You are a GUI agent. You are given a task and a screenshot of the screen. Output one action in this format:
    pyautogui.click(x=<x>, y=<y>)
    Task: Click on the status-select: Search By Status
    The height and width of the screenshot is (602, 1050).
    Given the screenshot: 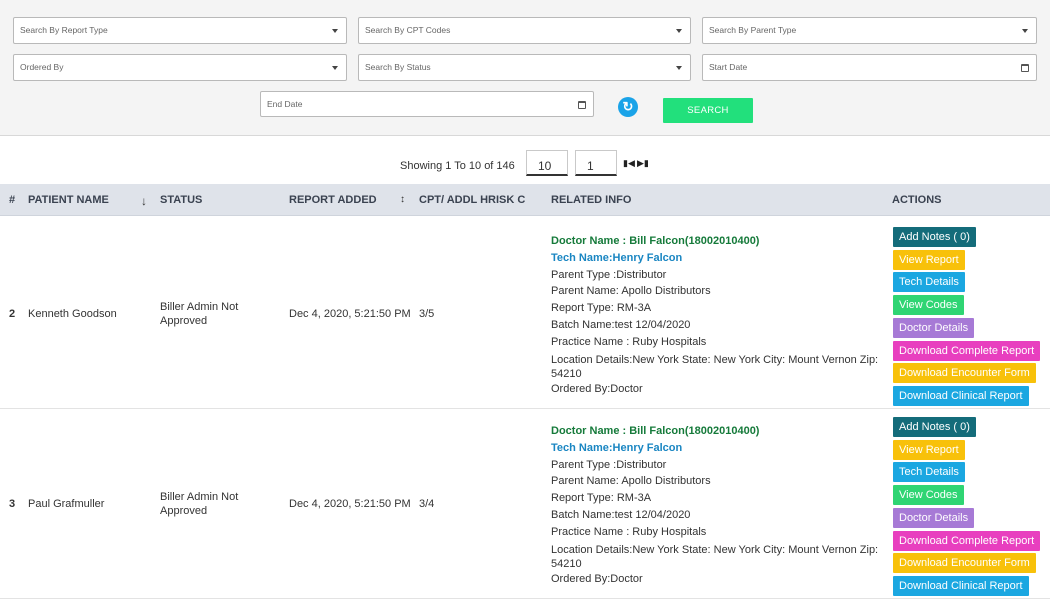 What is the action you would take?
    pyautogui.click(x=524, y=67)
    